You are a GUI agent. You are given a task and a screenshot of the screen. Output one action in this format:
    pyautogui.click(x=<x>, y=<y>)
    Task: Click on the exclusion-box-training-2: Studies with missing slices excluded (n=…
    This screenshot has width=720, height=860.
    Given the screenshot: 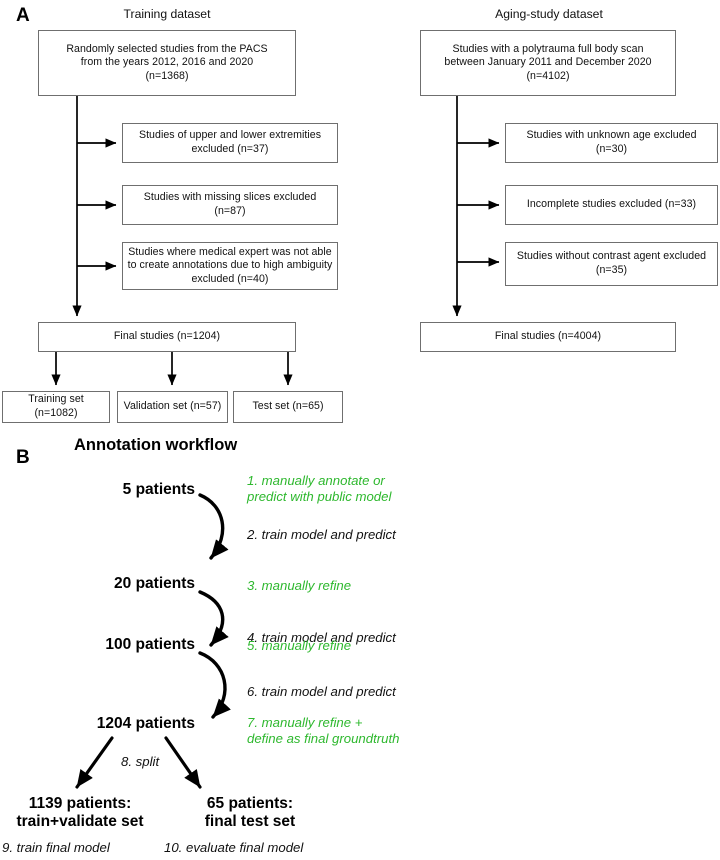 What is the action you would take?
    pyautogui.click(x=230, y=205)
    